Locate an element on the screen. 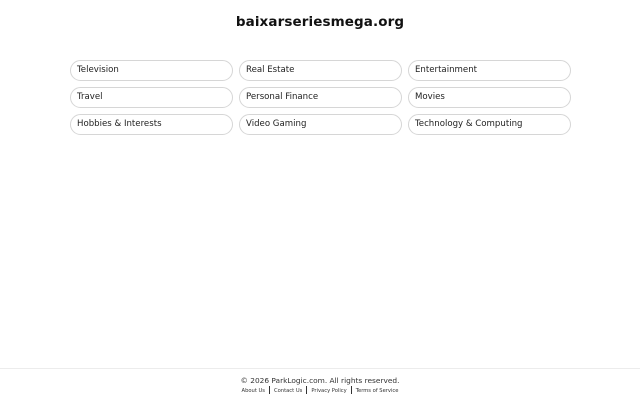 Image resolution: width=640 pixels, height=400 pixels. category-link-movies: Movies is located at coordinates (489, 97).